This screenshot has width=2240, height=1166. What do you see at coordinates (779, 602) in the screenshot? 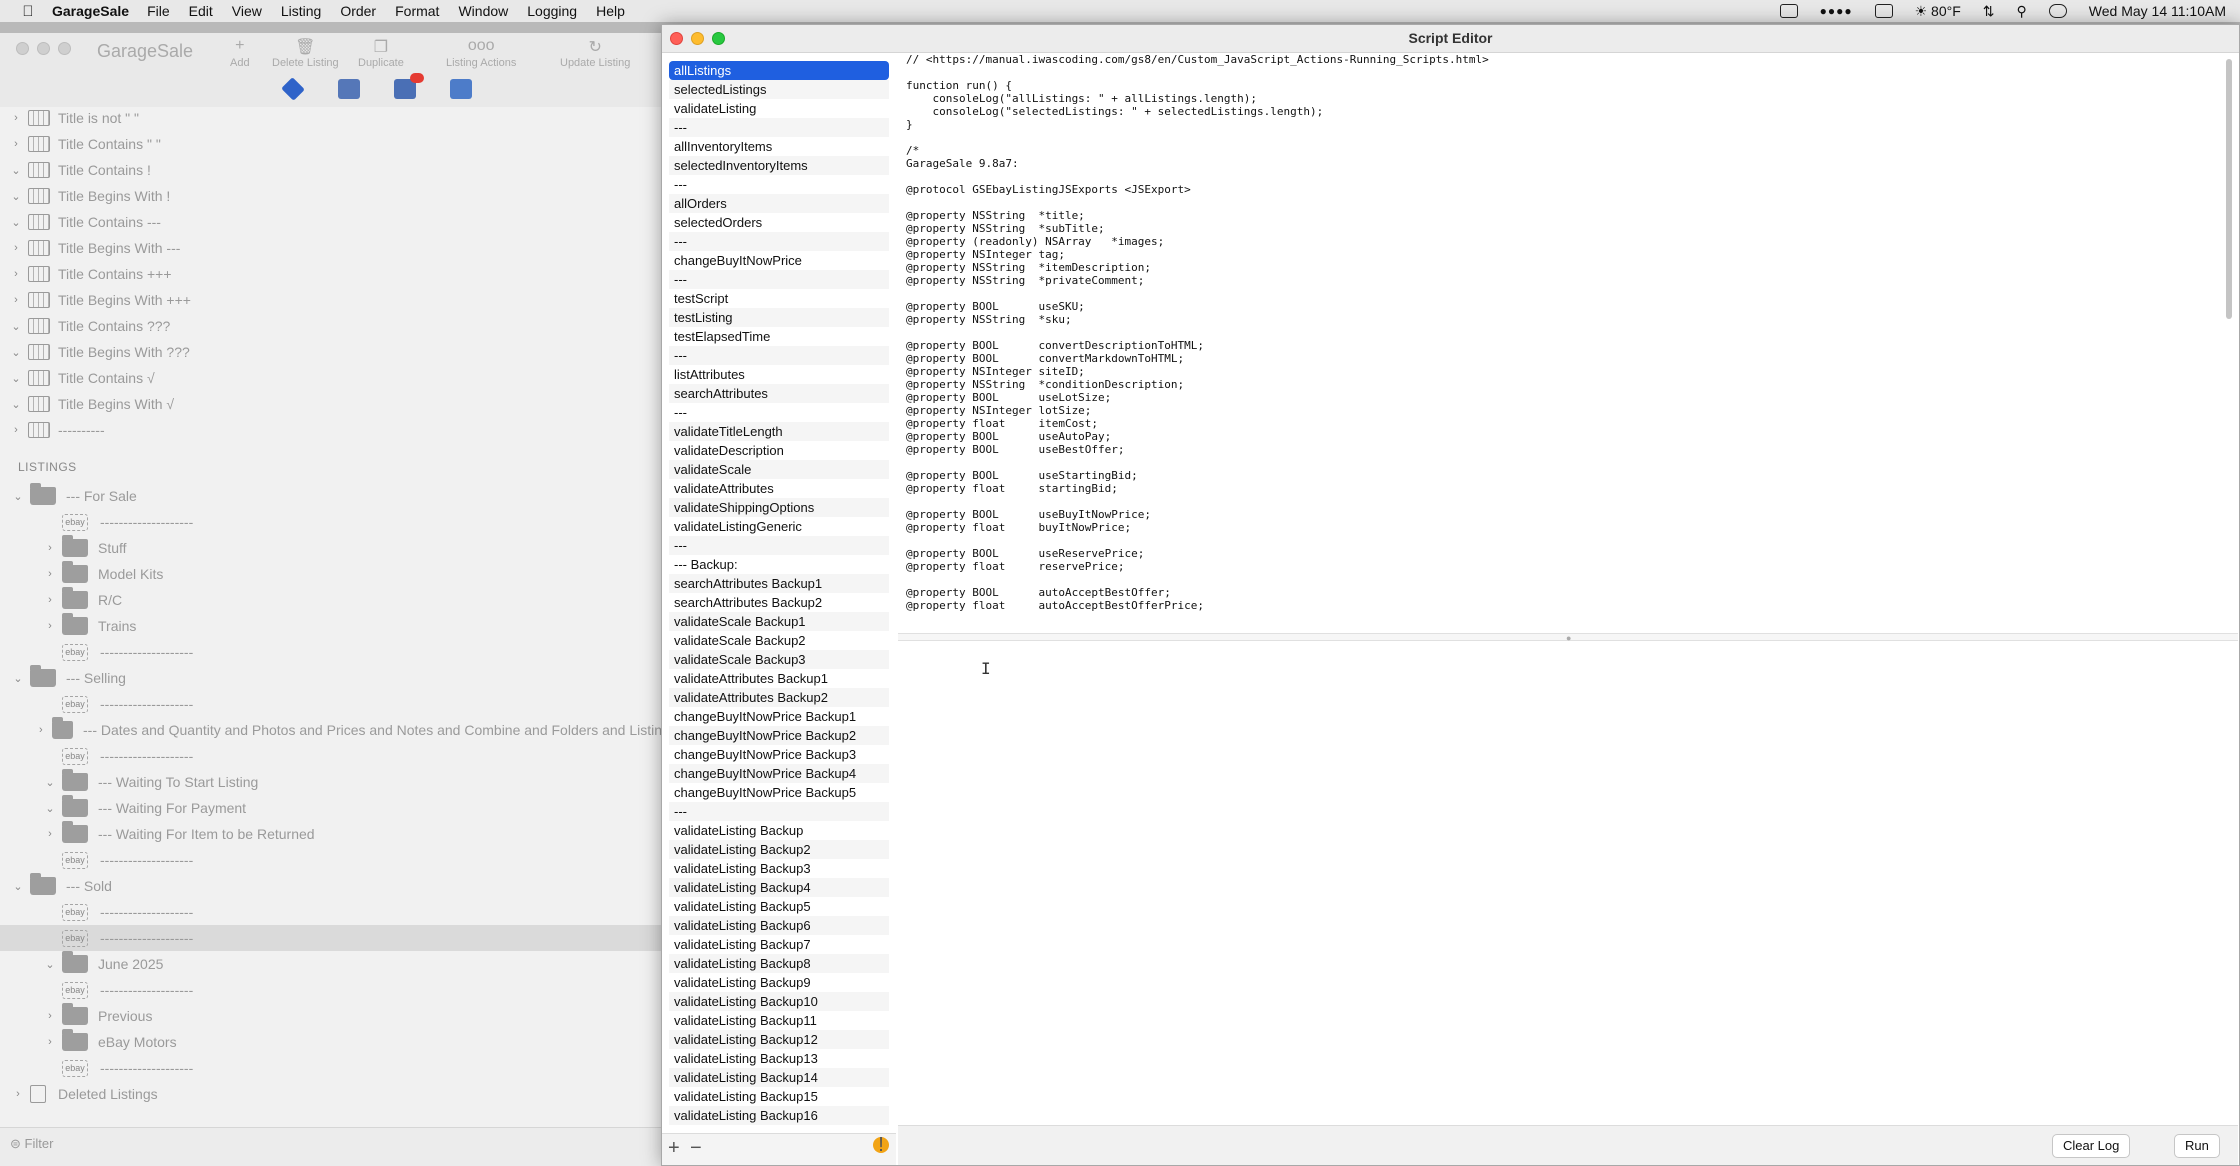
I see `script-item: searchAttributes Backup2` at bounding box center [779, 602].